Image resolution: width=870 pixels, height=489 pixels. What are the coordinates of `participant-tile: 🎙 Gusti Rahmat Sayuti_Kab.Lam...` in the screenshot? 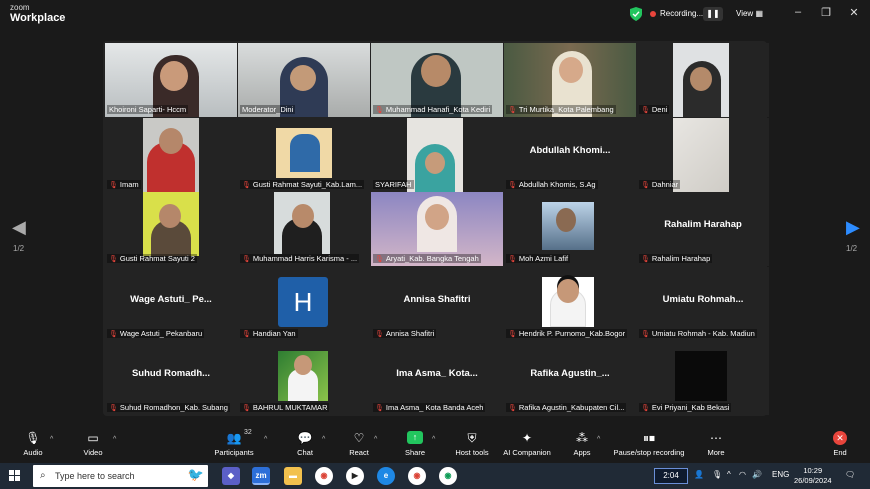 It's located at (304, 155).